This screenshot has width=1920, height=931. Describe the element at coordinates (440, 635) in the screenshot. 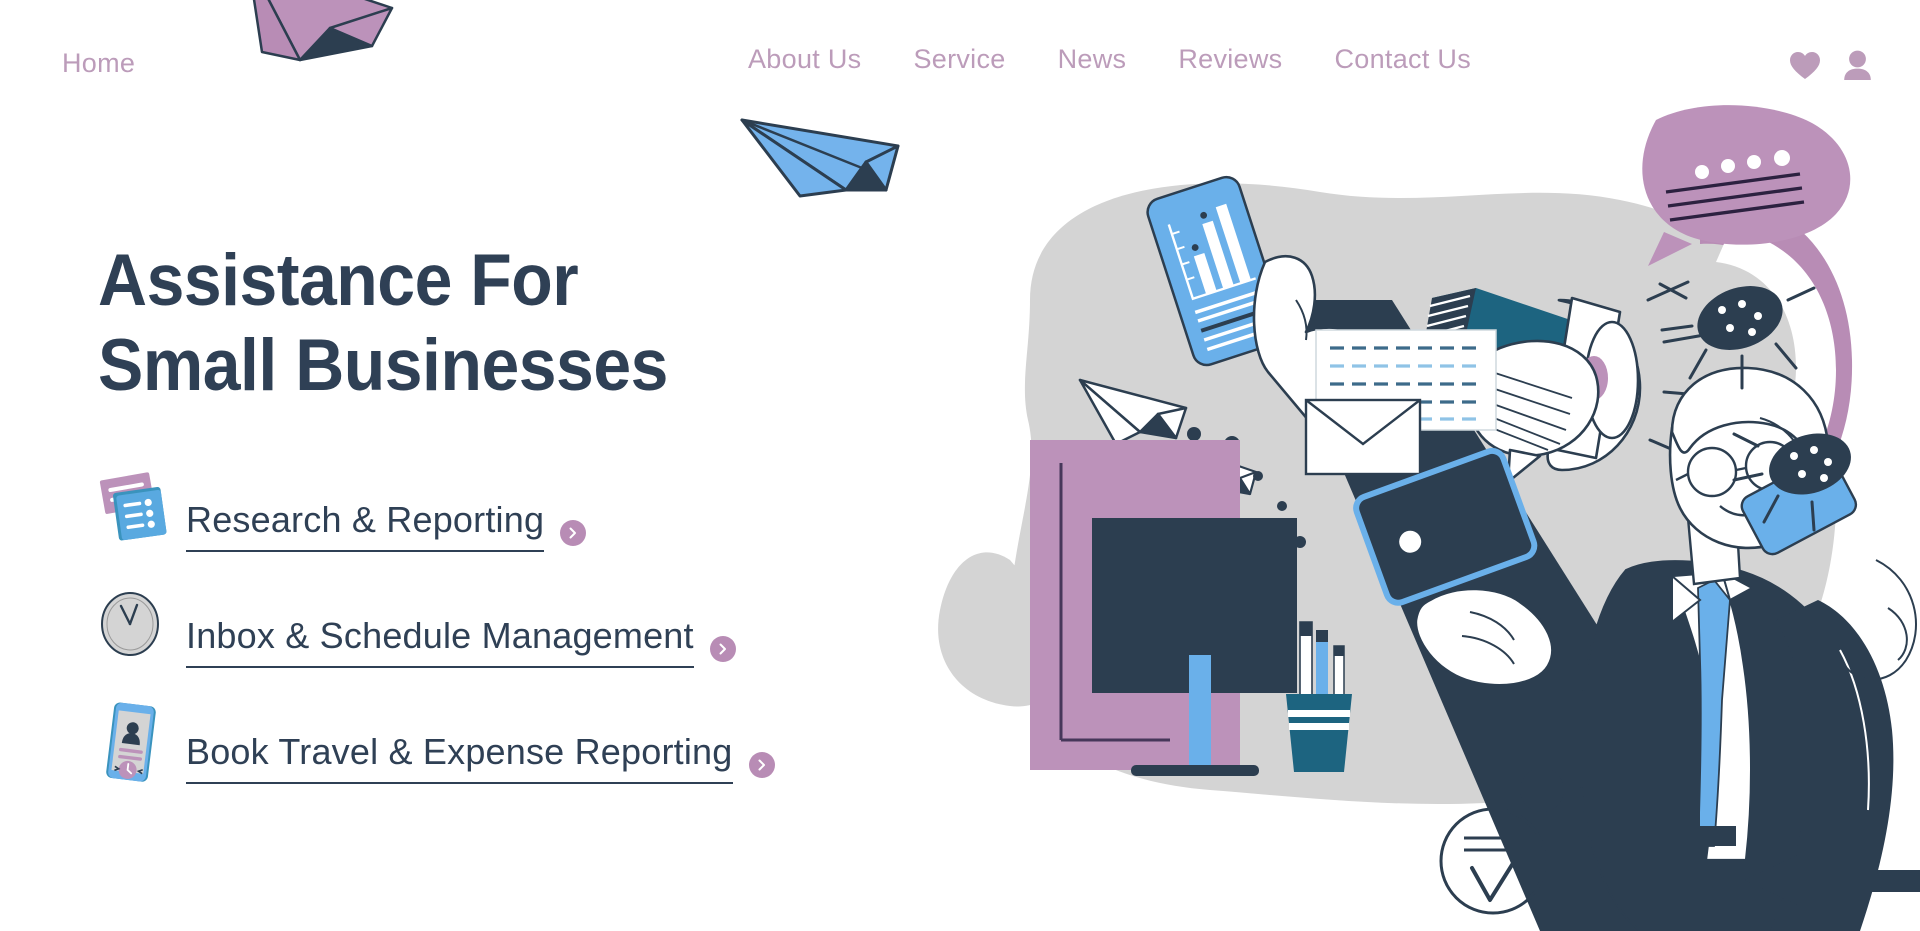

I see `feature-label: Inbox & Schedule Management` at that location.